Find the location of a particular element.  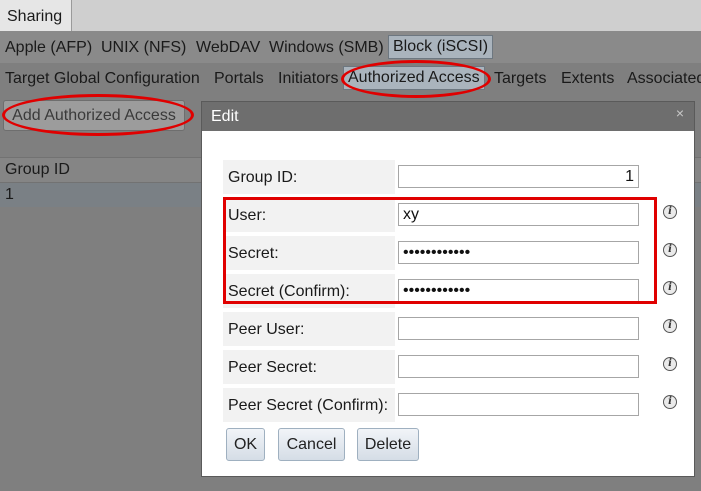

tab-target-global-configuration: Target Global Configuration is located at coordinates (102, 79).